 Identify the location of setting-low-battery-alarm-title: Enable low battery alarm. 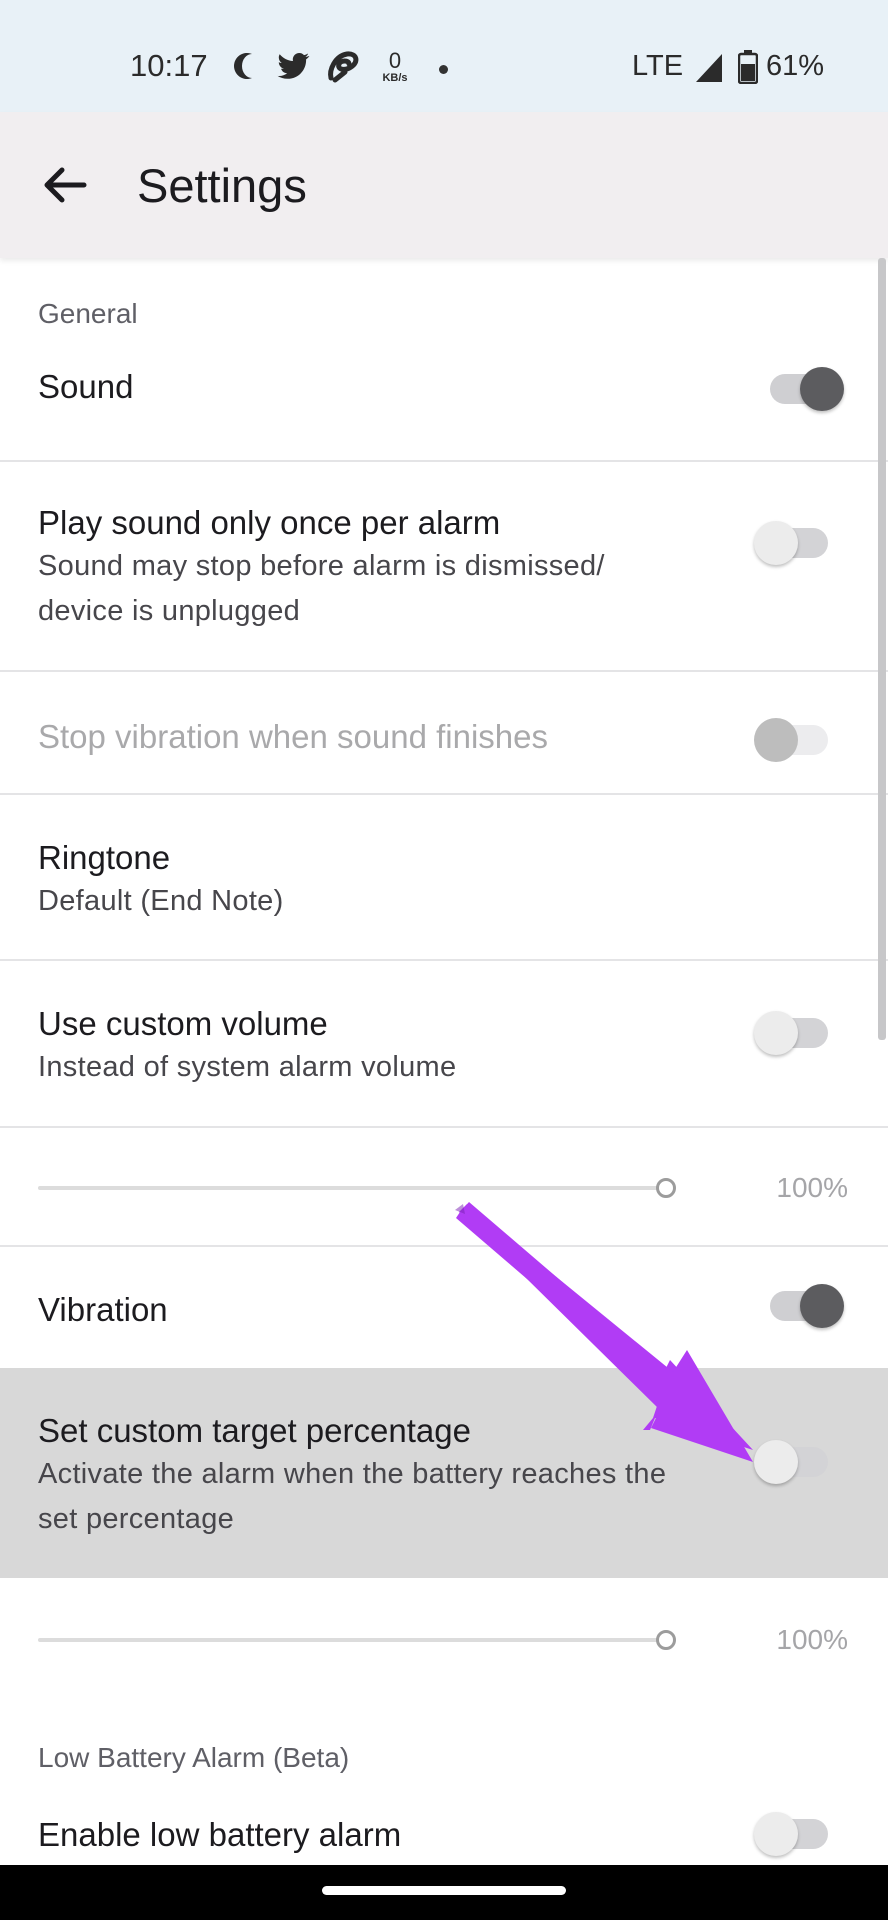
(220, 1834).